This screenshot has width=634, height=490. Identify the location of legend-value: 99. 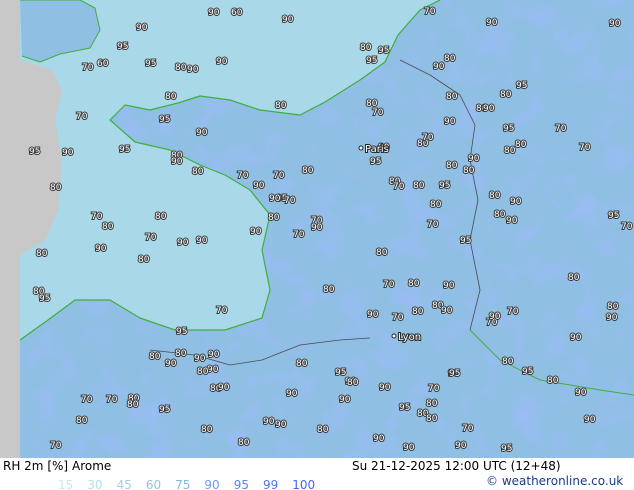
(270, 484).